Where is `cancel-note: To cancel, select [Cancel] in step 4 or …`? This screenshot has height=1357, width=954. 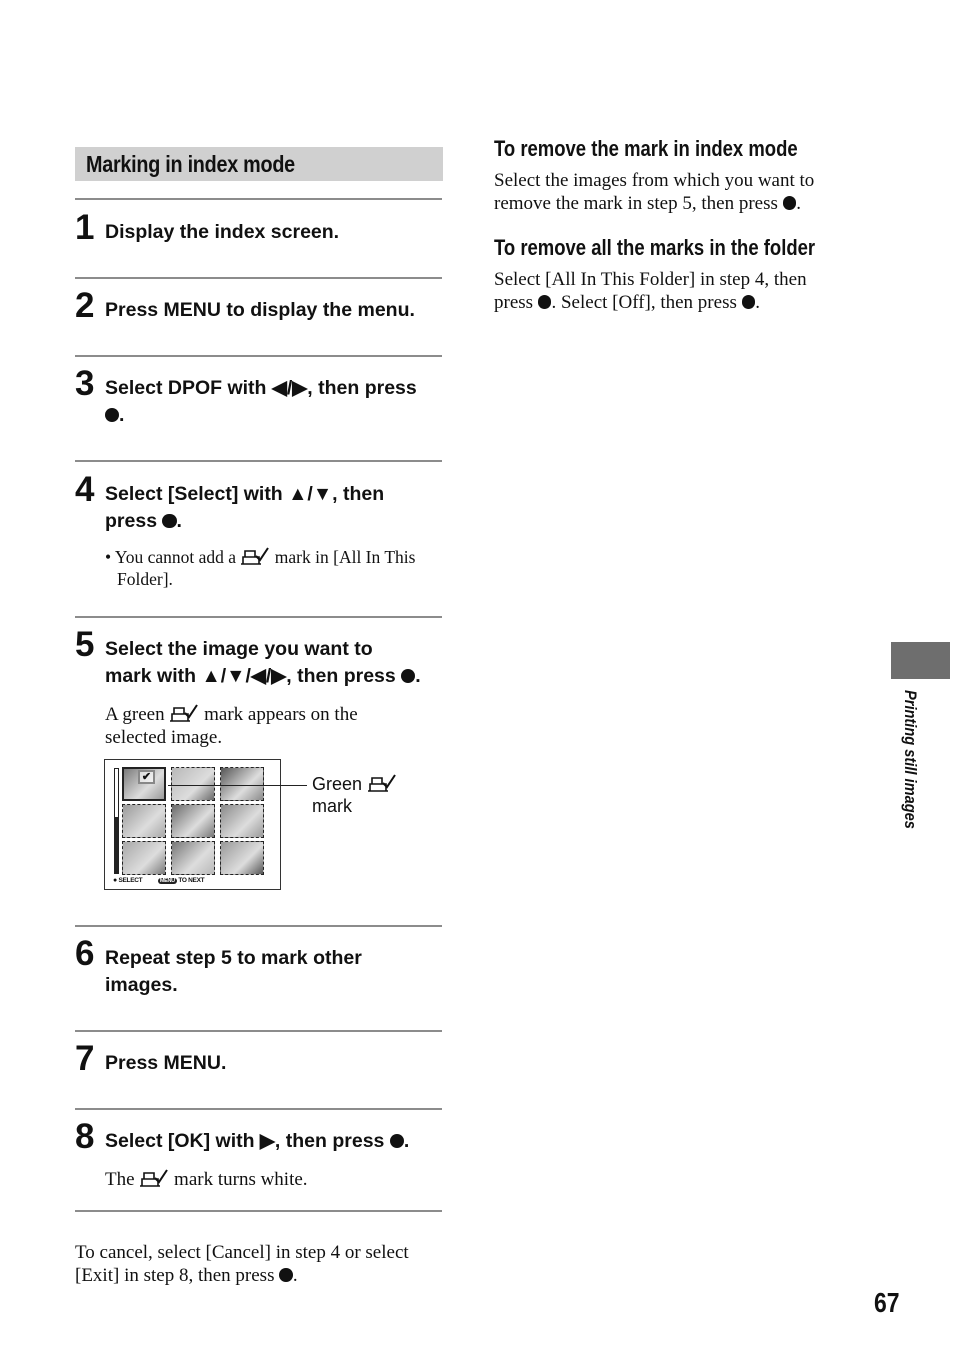
cancel-note: To cancel, select [Cancel] in step 4 or … is located at coordinates (265, 1264).